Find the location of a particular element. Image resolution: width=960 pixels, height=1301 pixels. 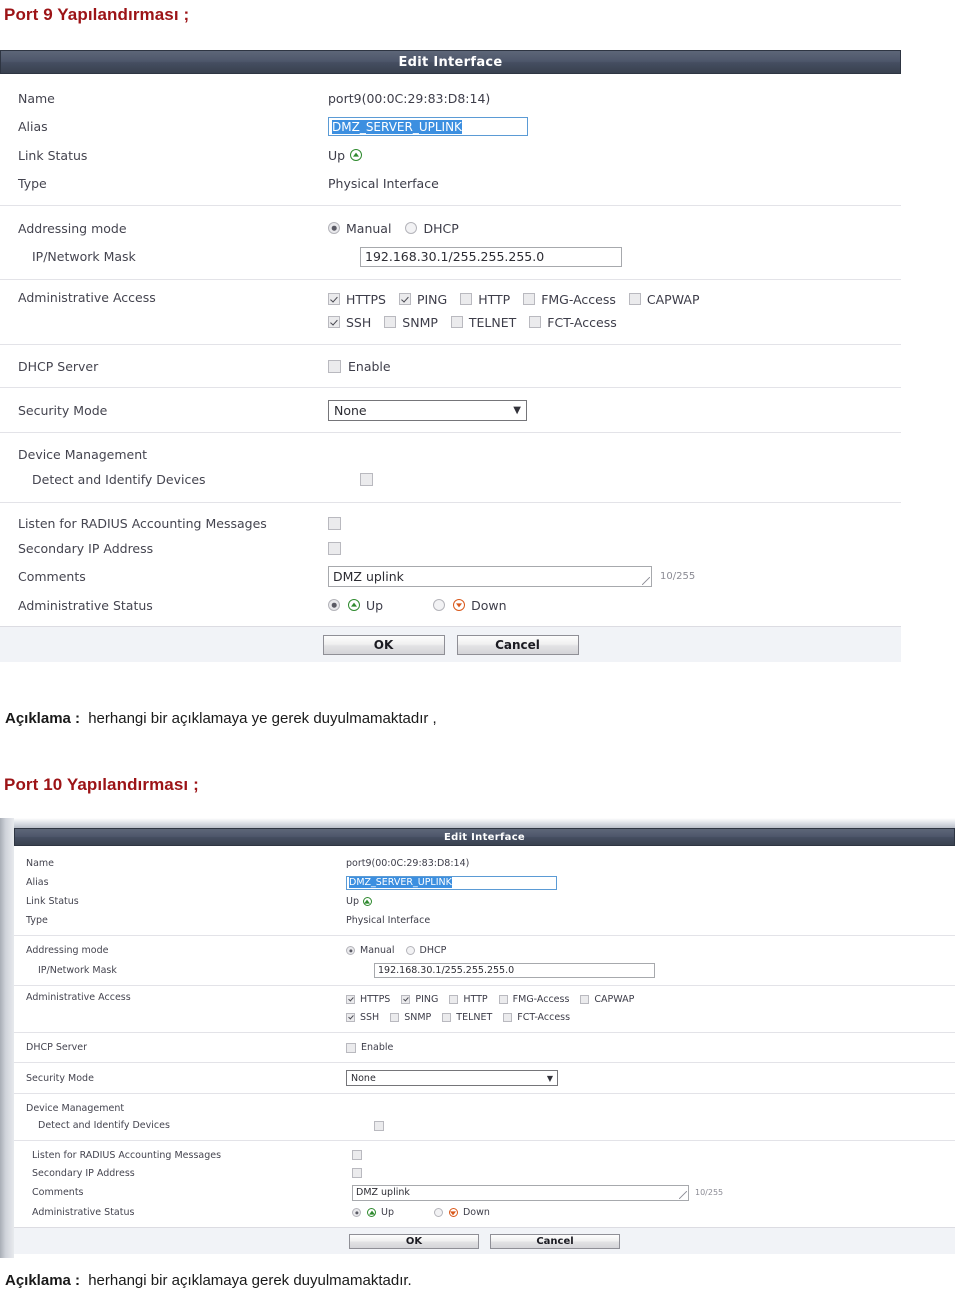

radio2-dhcp-input is located at coordinates (410, 950).